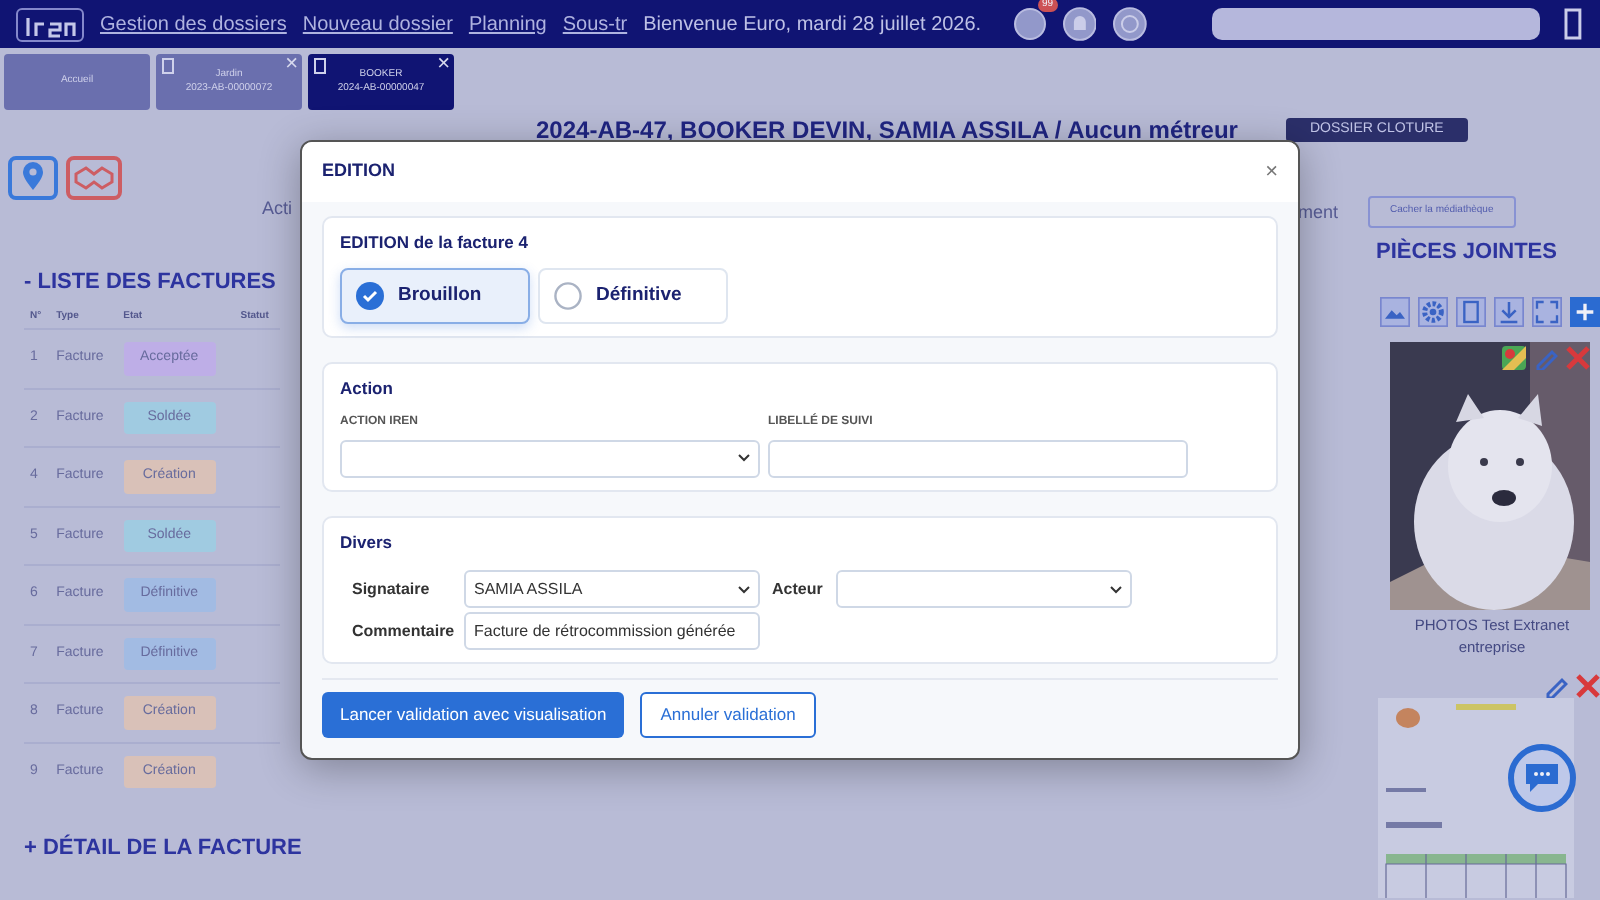 The image size is (1600, 900). What do you see at coordinates (1376, 24) in the screenshot?
I see `search-field` at bounding box center [1376, 24].